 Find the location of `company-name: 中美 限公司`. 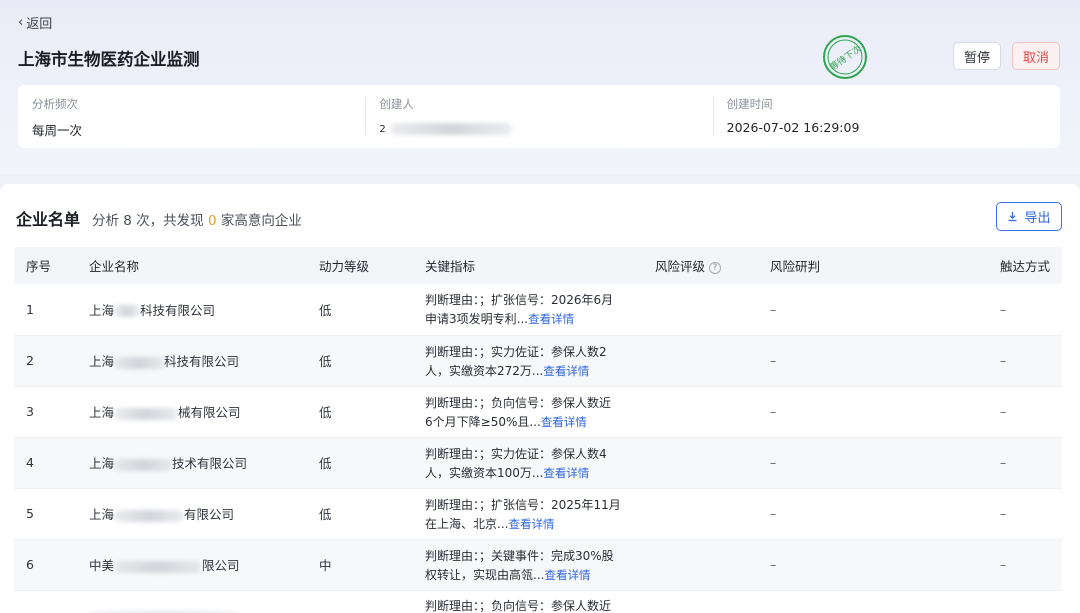

company-name: 中美 限公司 is located at coordinates (192, 565).